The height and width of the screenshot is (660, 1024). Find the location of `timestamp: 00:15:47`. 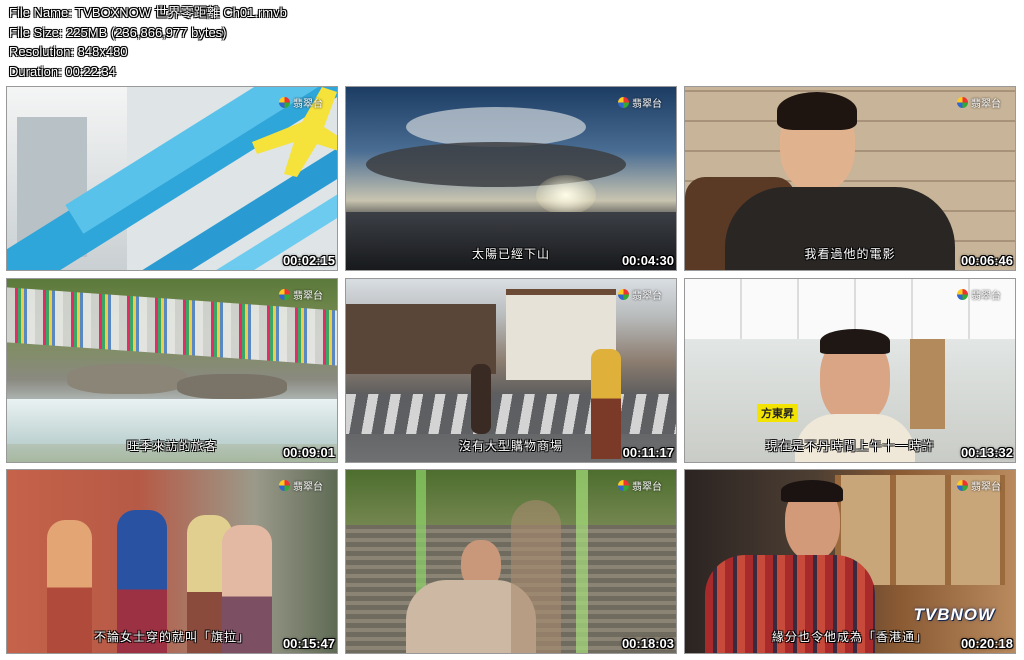

timestamp: 00:15:47 is located at coordinates (308, 643).